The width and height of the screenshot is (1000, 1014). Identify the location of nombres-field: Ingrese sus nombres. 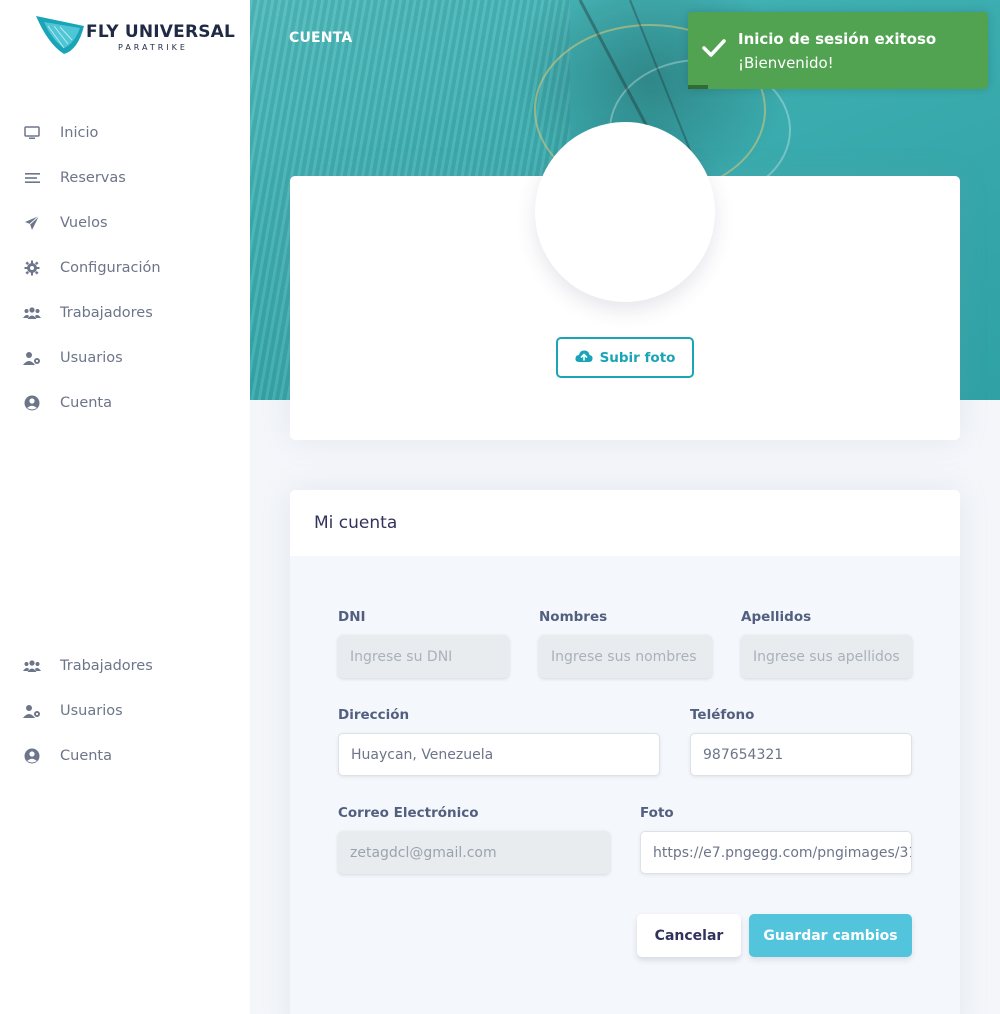
(625, 656).